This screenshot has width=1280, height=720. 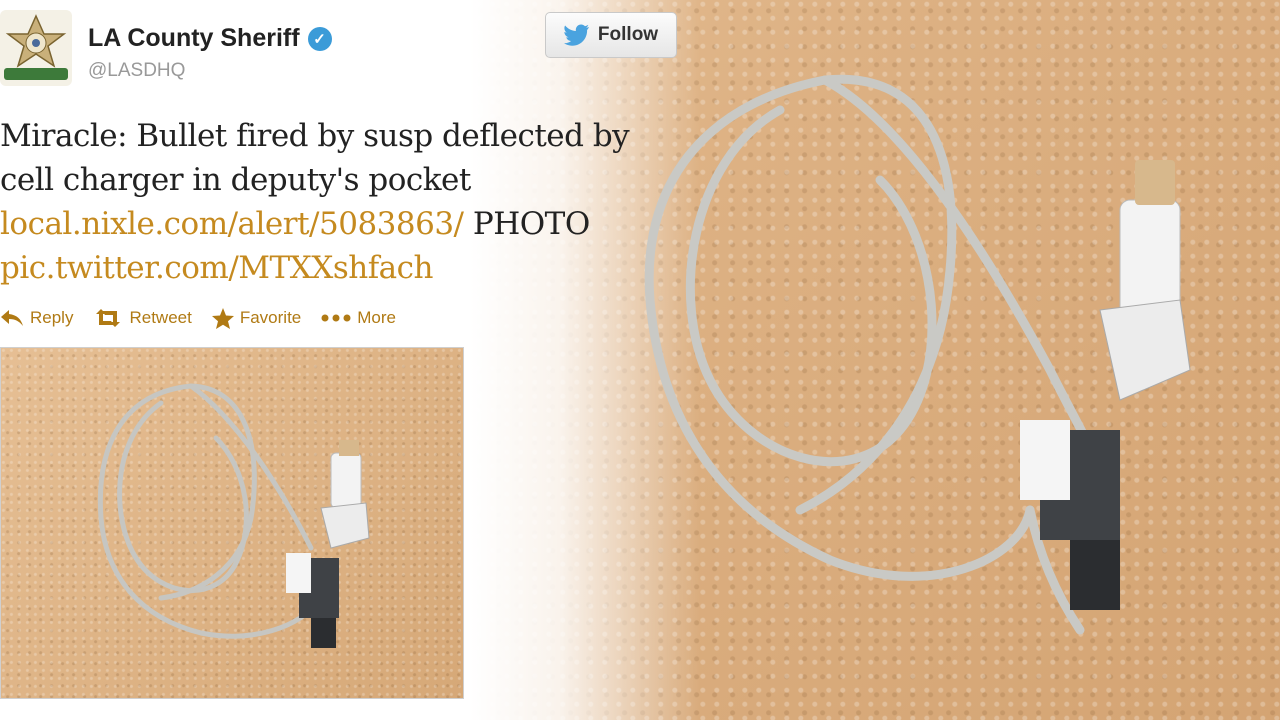 I want to click on verified-badge-icon: ✓, so click(x=319, y=38).